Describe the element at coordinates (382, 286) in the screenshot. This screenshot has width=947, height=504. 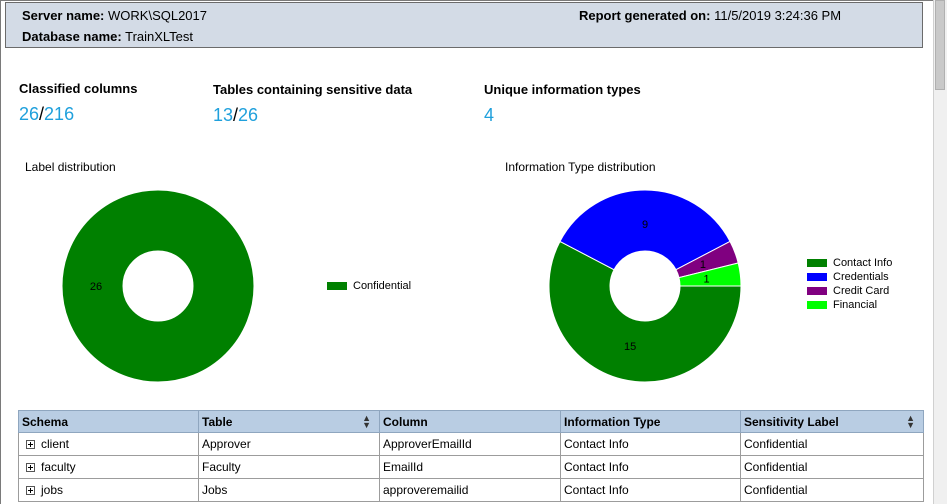
I see `legend-label: Confidential` at that location.